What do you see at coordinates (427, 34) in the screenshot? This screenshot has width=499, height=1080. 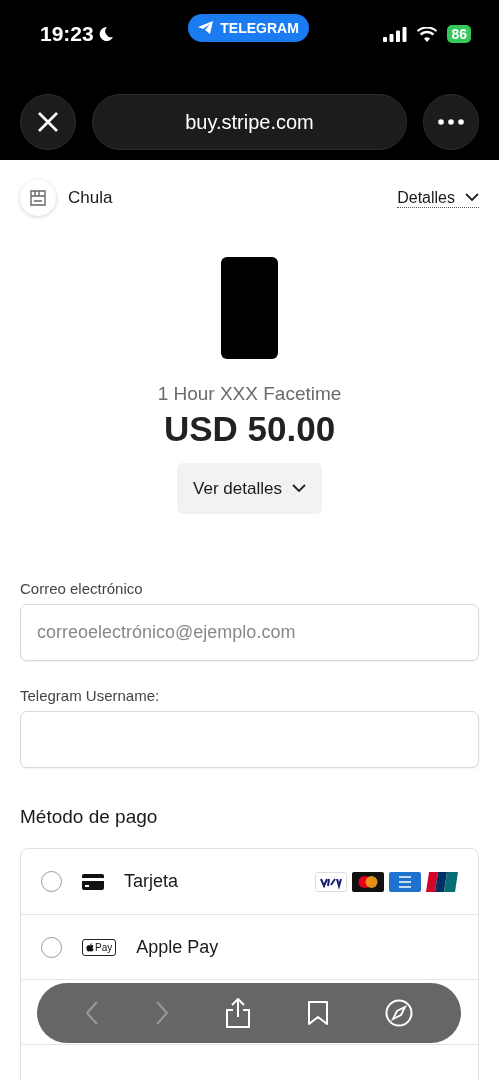 I see `wifi-icon` at bounding box center [427, 34].